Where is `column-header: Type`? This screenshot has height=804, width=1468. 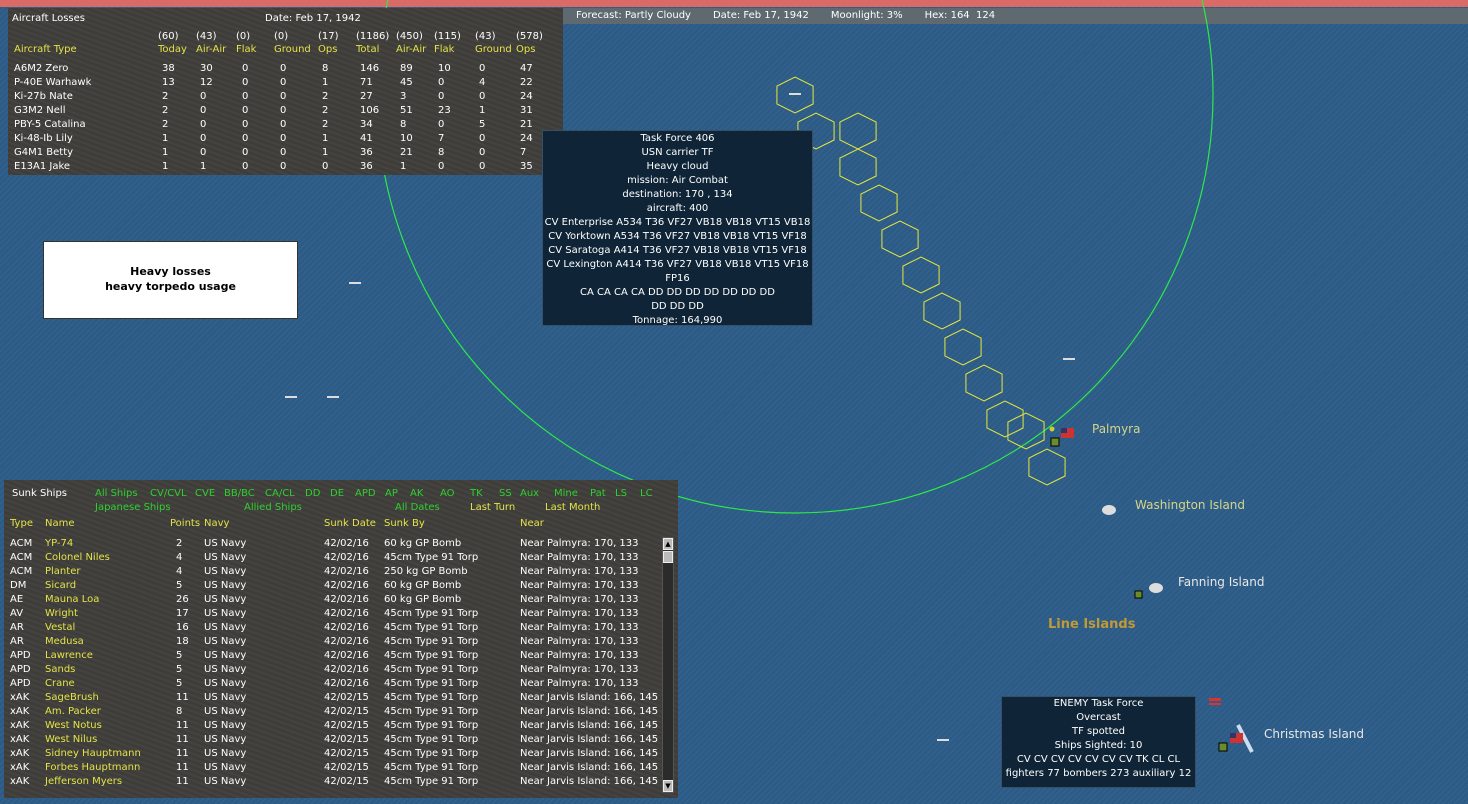
column-header: Type is located at coordinates (21, 523).